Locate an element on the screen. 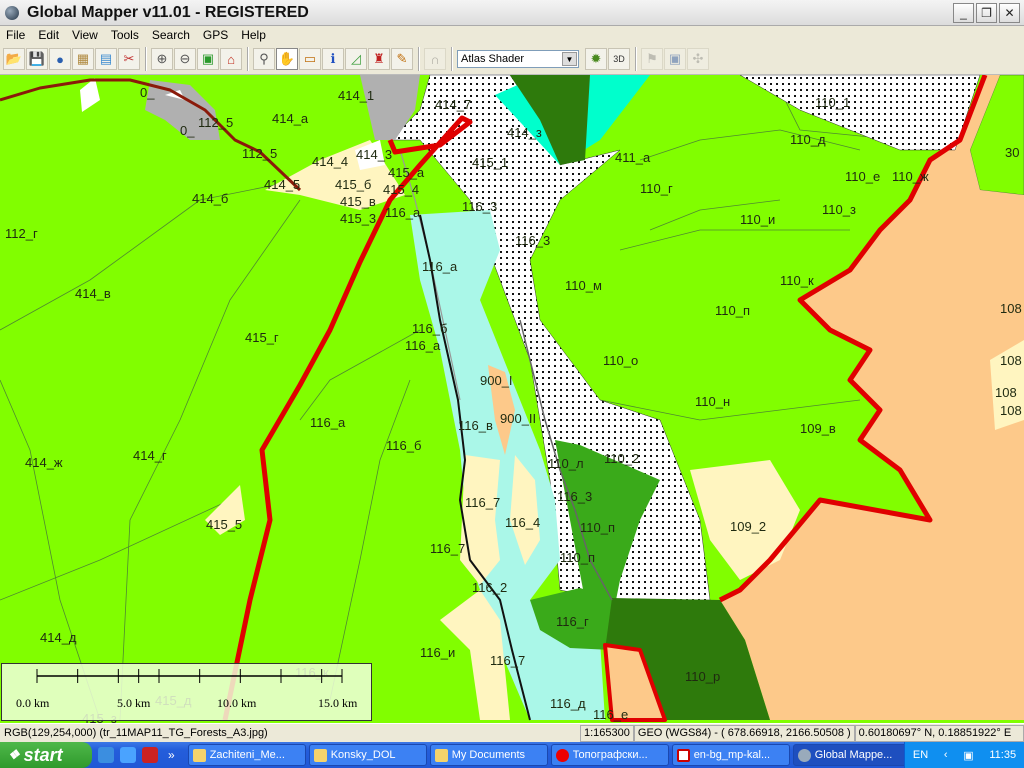 The height and width of the screenshot is (768, 1024). parcel-label: 415_1 is located at coordinates (490, 162).